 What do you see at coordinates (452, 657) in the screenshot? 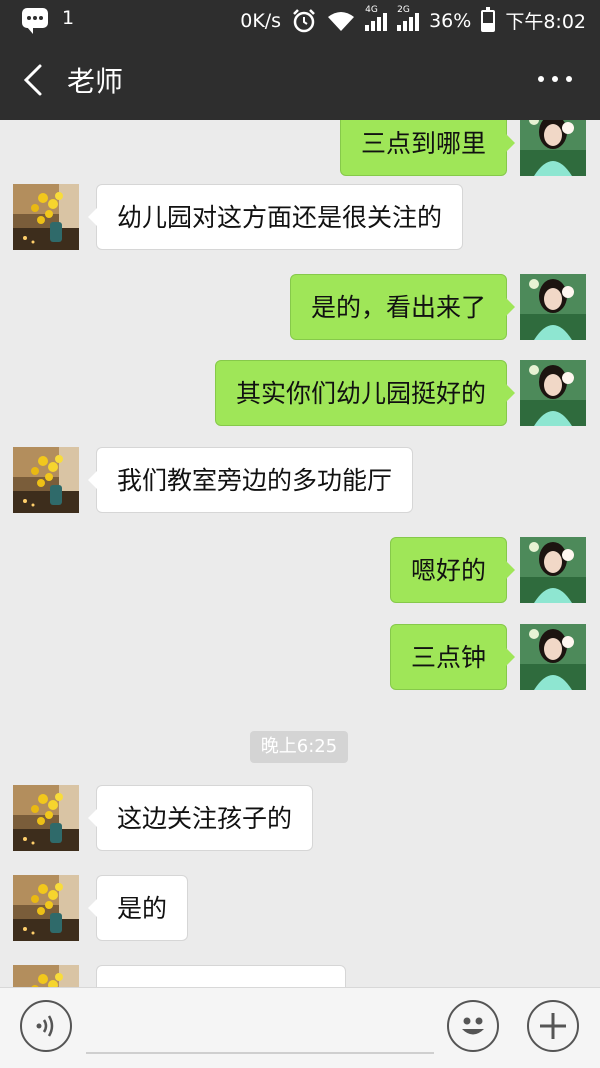
I see `message-bubble: 三点钟` at bounding box center [452, 657].